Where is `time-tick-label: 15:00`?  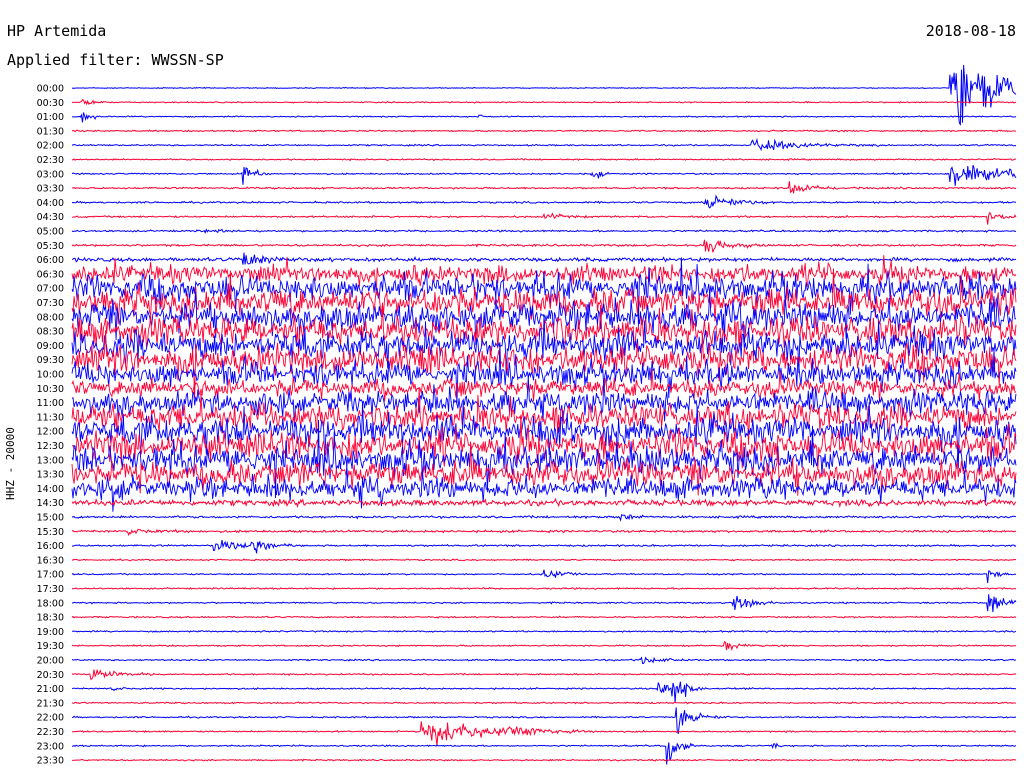
time-tick-label: 15:00 is located at coordinates (50, 518).